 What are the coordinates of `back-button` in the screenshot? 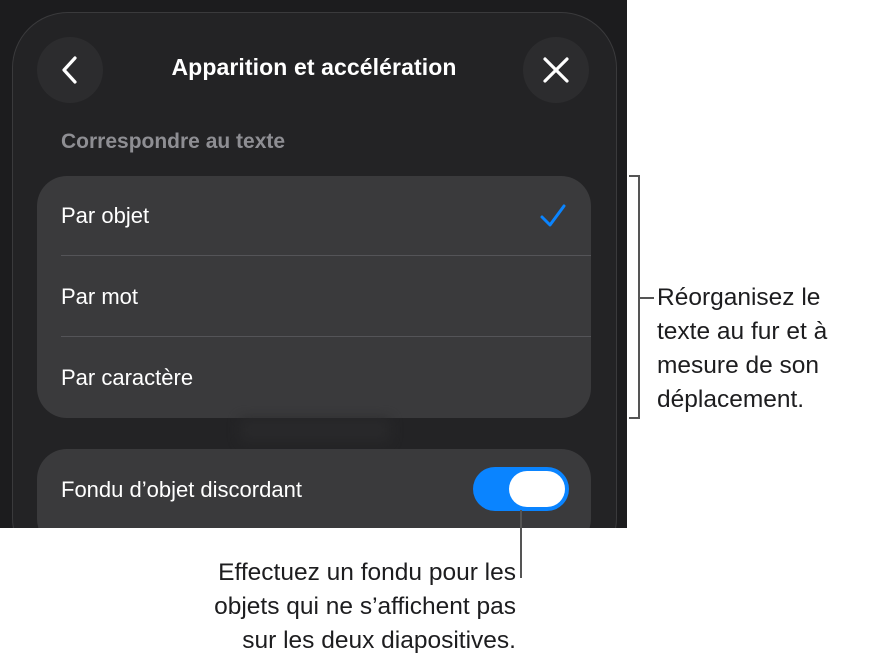 It's located at (70, 70).